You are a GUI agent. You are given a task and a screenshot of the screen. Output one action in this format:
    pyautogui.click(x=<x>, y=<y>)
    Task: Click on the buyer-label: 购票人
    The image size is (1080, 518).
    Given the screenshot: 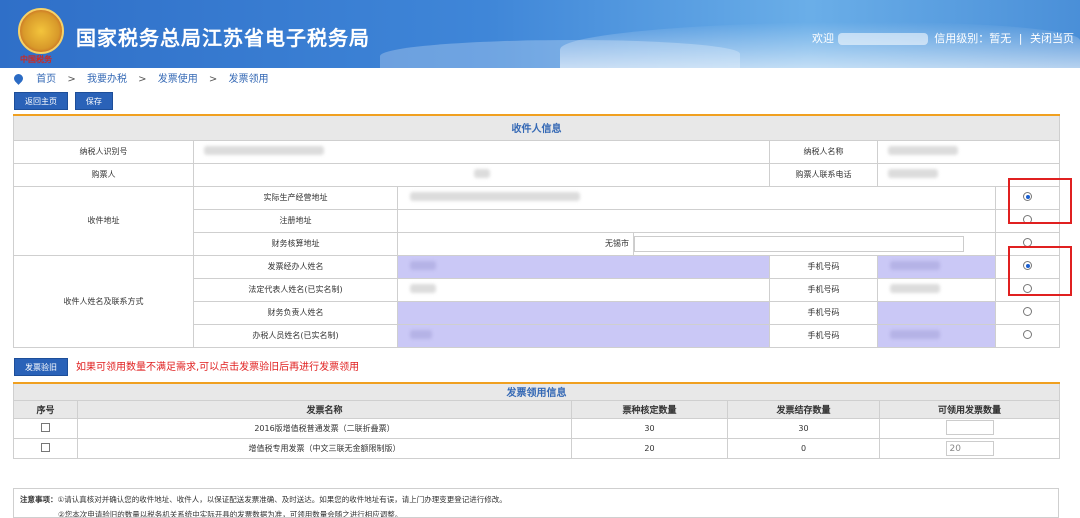 What is the action you would take?
    pyautogui.click(x=103, y=174)
    